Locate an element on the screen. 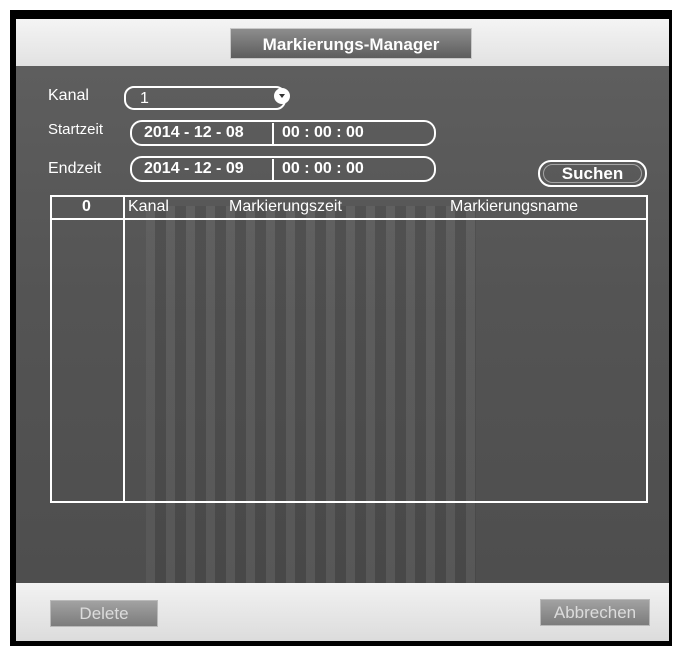 The width and height of the screenshot is (675, 648). search-button-label: Suchen is located at coordinates (592, 173).